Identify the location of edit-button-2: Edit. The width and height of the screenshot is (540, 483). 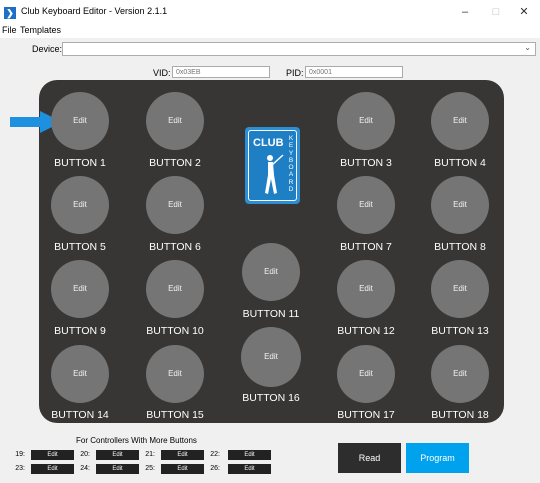
(175, 121).